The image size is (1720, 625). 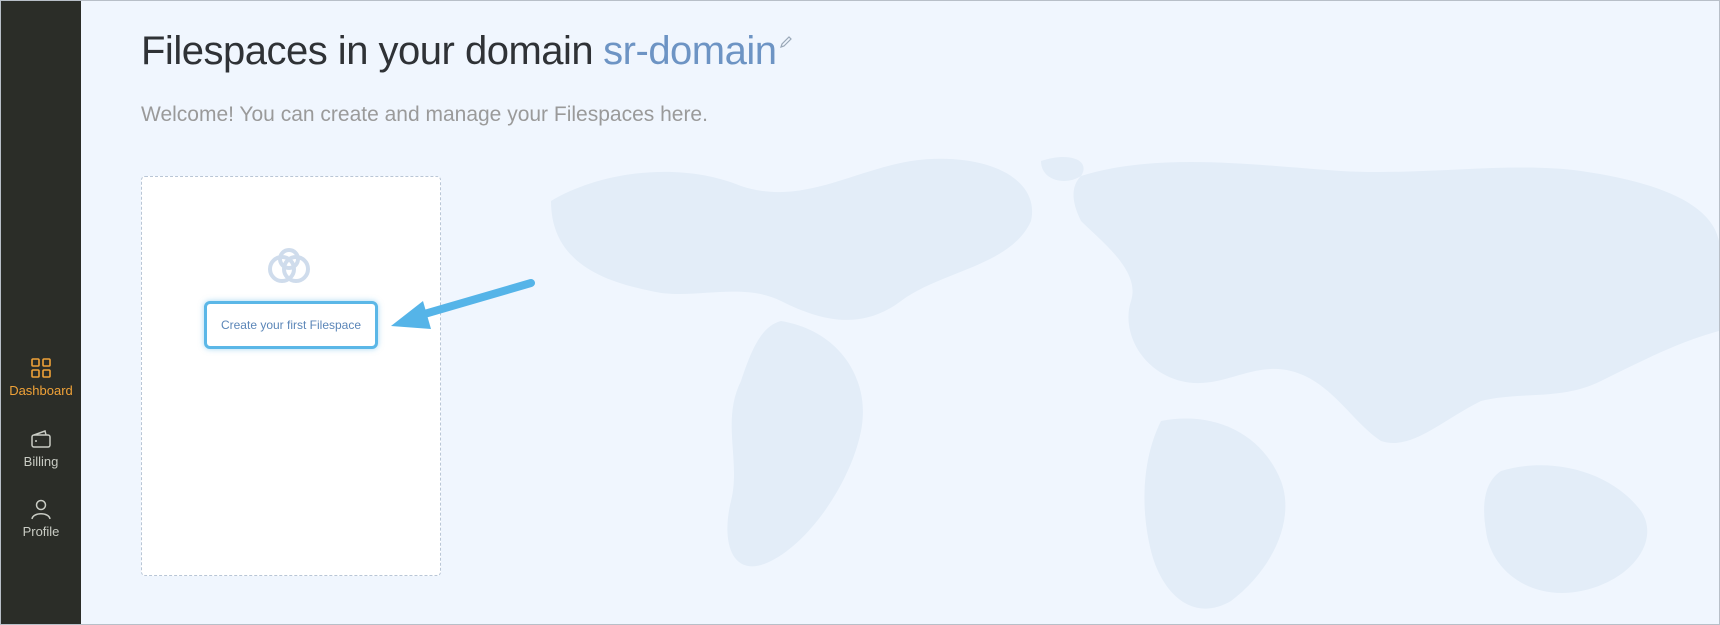 What do you see at coordinates (786, 42) in the screenshot?
I see `pencil-icon` at bounding box center [786, 42].